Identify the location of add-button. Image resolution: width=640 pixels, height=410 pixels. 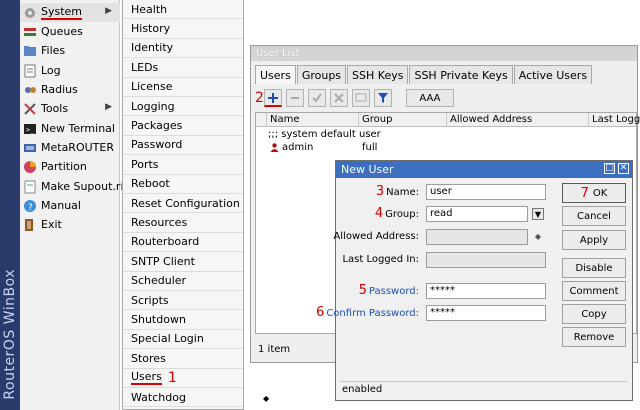
(272, 98).